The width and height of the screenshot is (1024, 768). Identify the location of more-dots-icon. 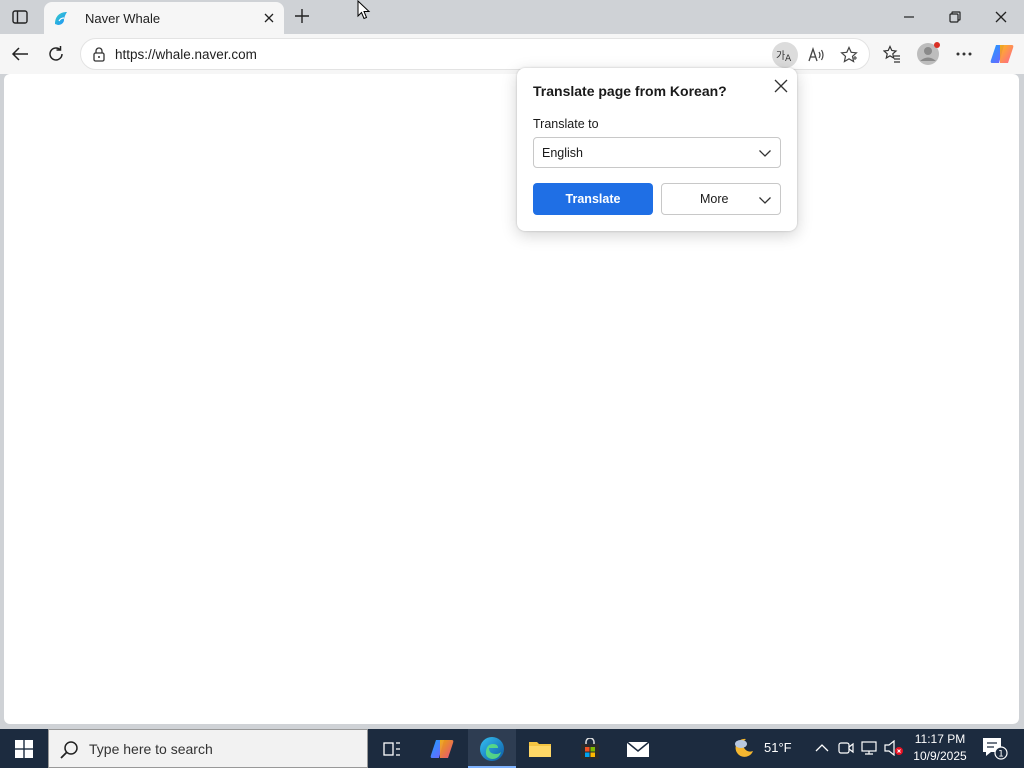
(964, 54).